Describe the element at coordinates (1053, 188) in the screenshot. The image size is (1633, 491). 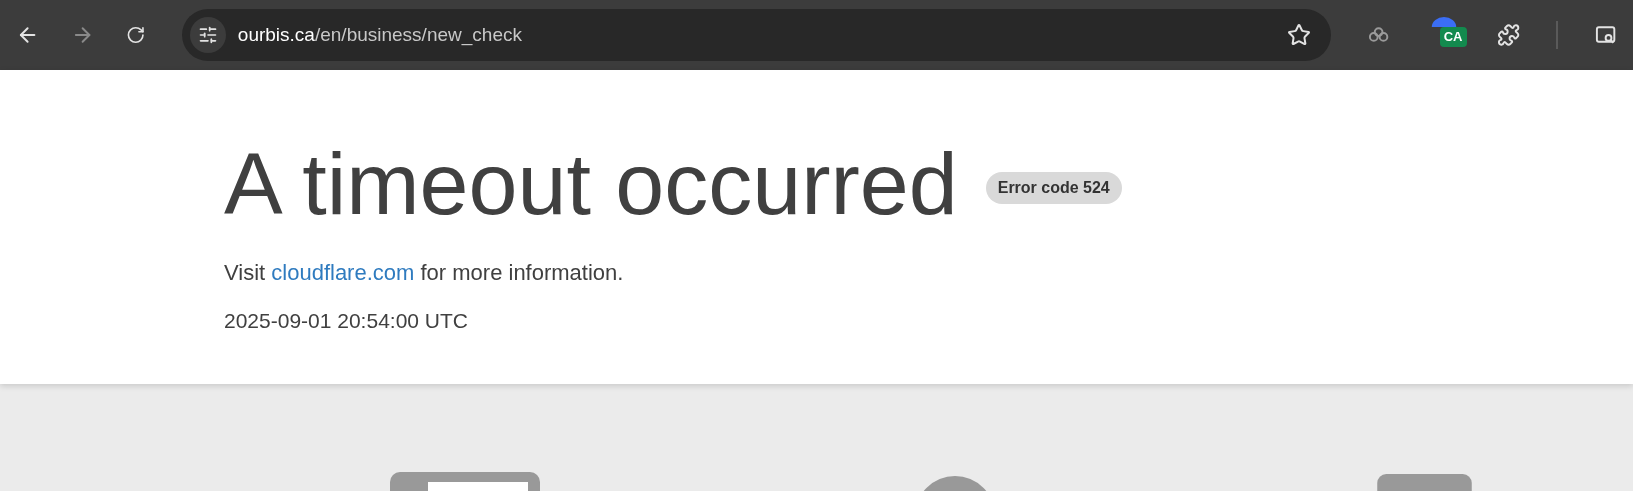
I see `error-code-badge: Error code 524` at that location.